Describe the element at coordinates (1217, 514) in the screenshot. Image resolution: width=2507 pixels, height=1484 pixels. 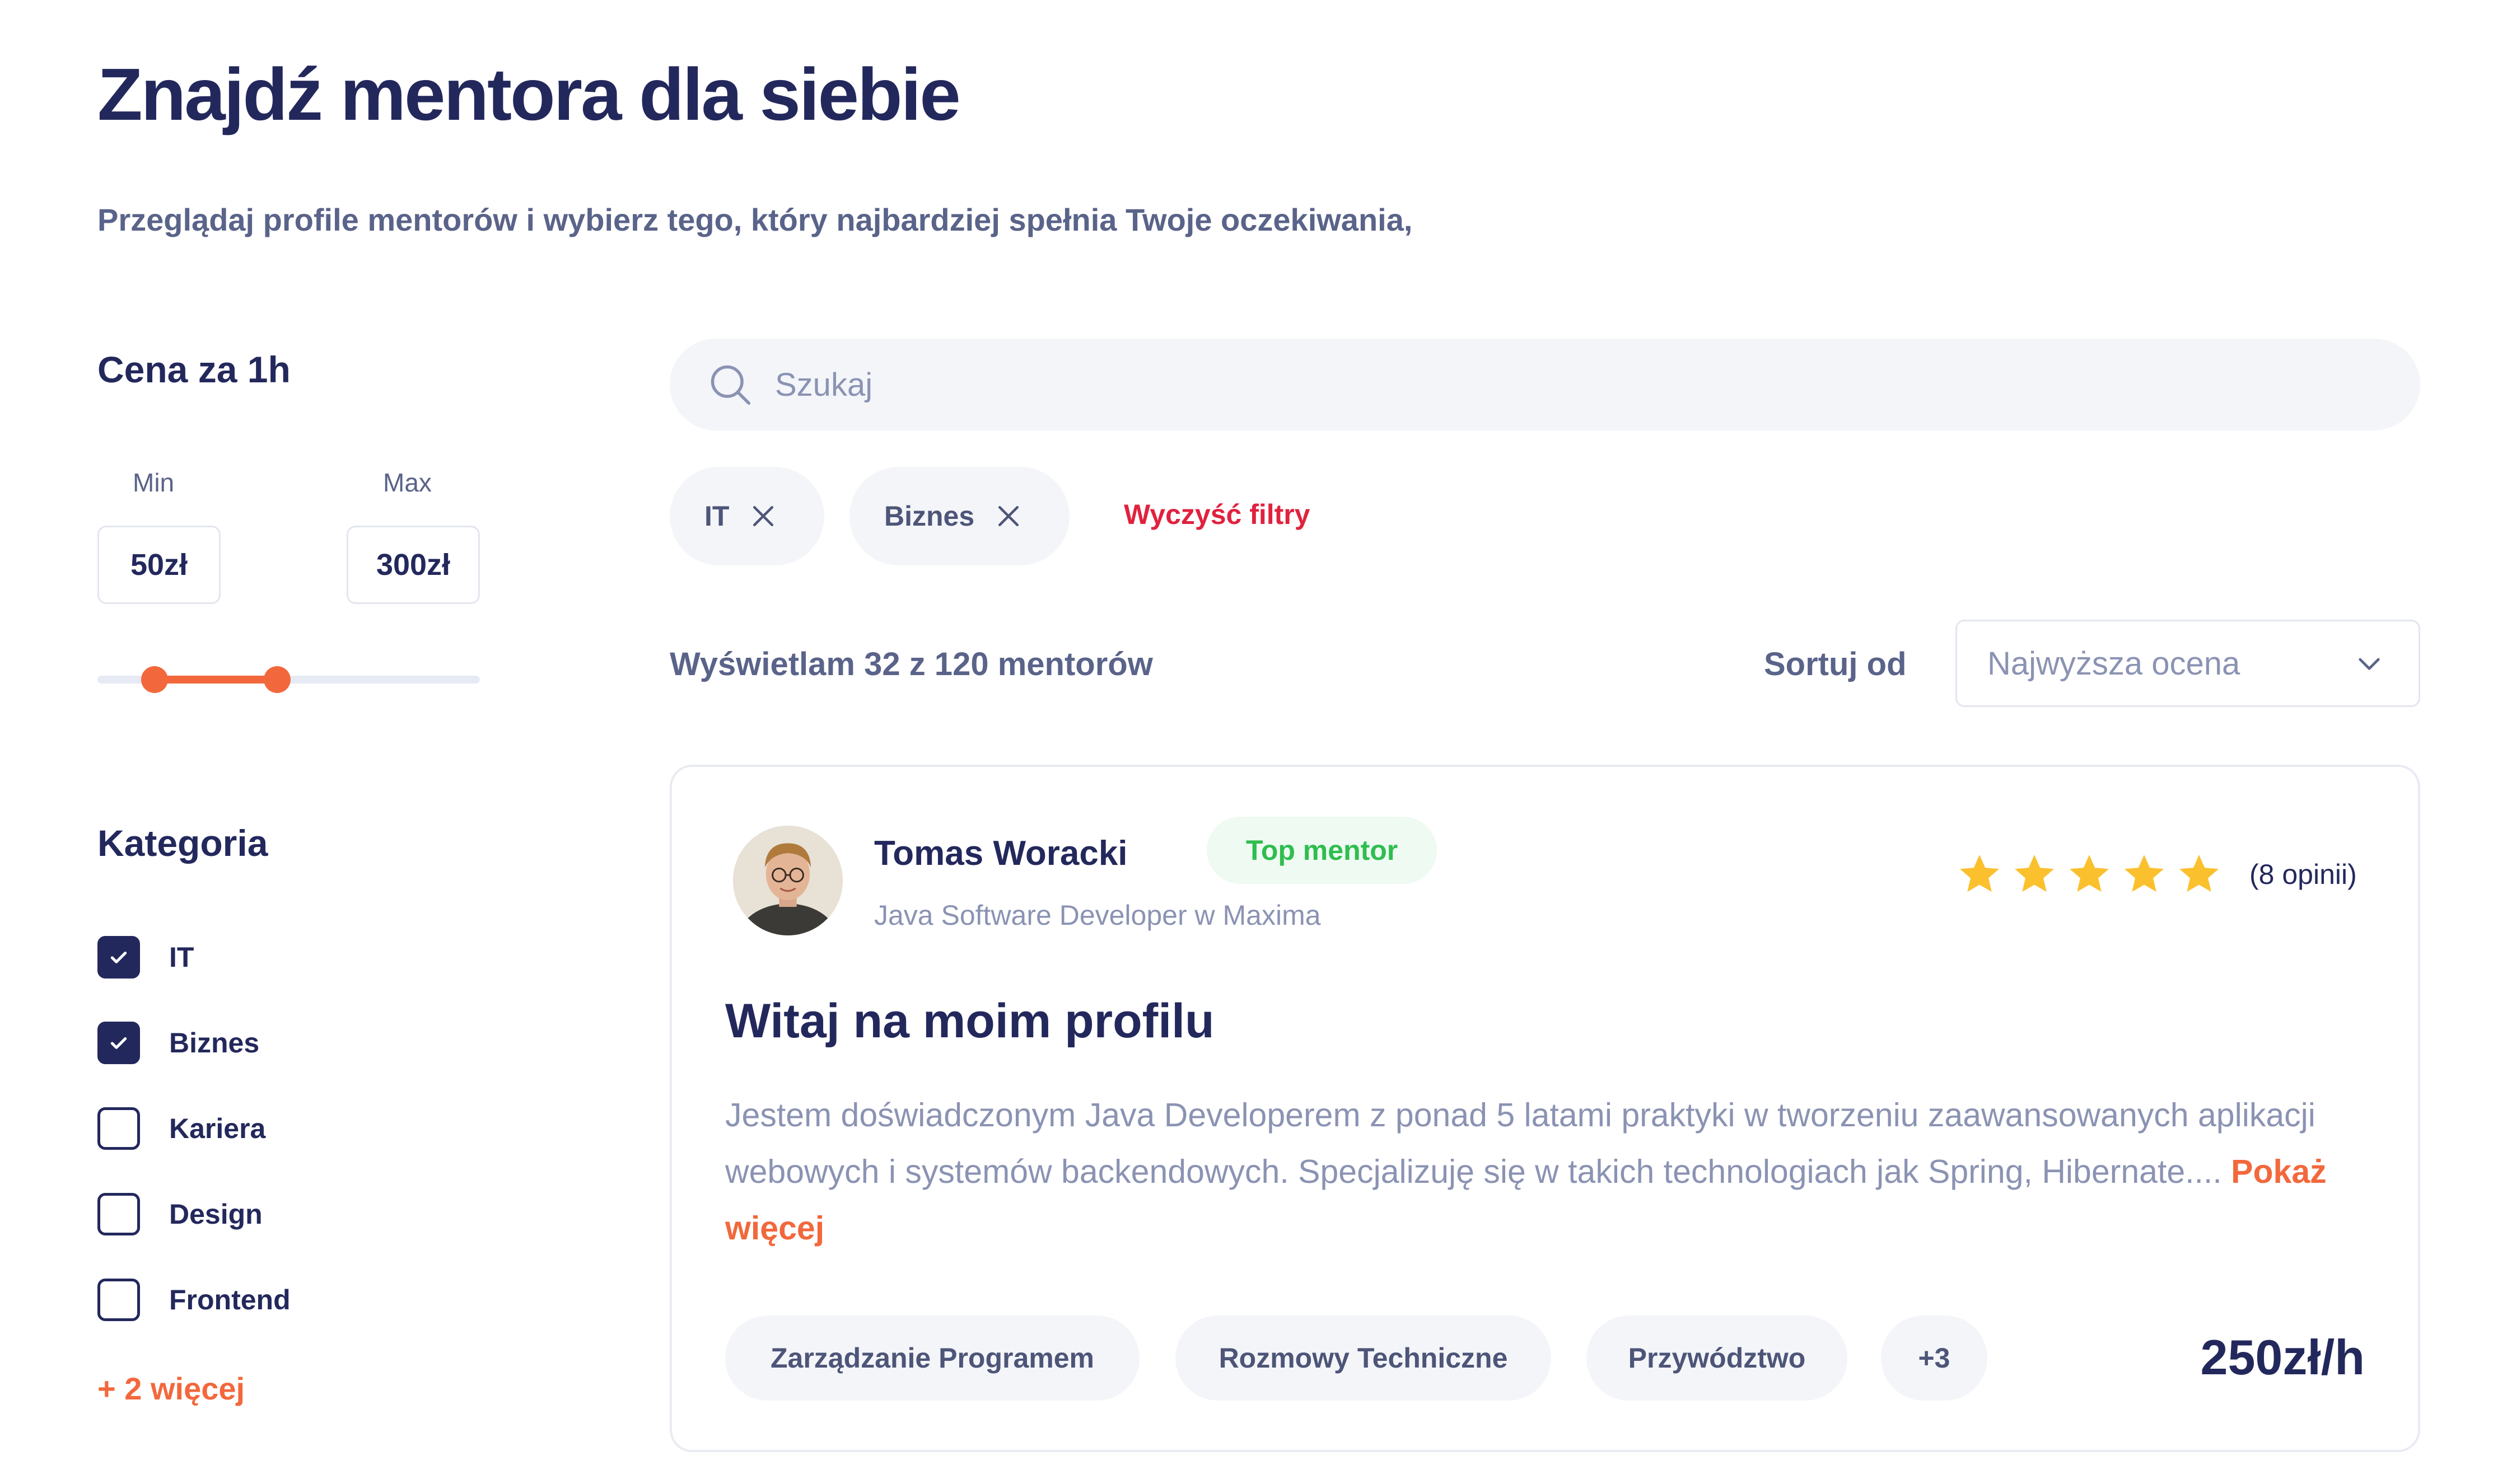
I see `clear-filters-link: Wyczyść filtry` at that location.